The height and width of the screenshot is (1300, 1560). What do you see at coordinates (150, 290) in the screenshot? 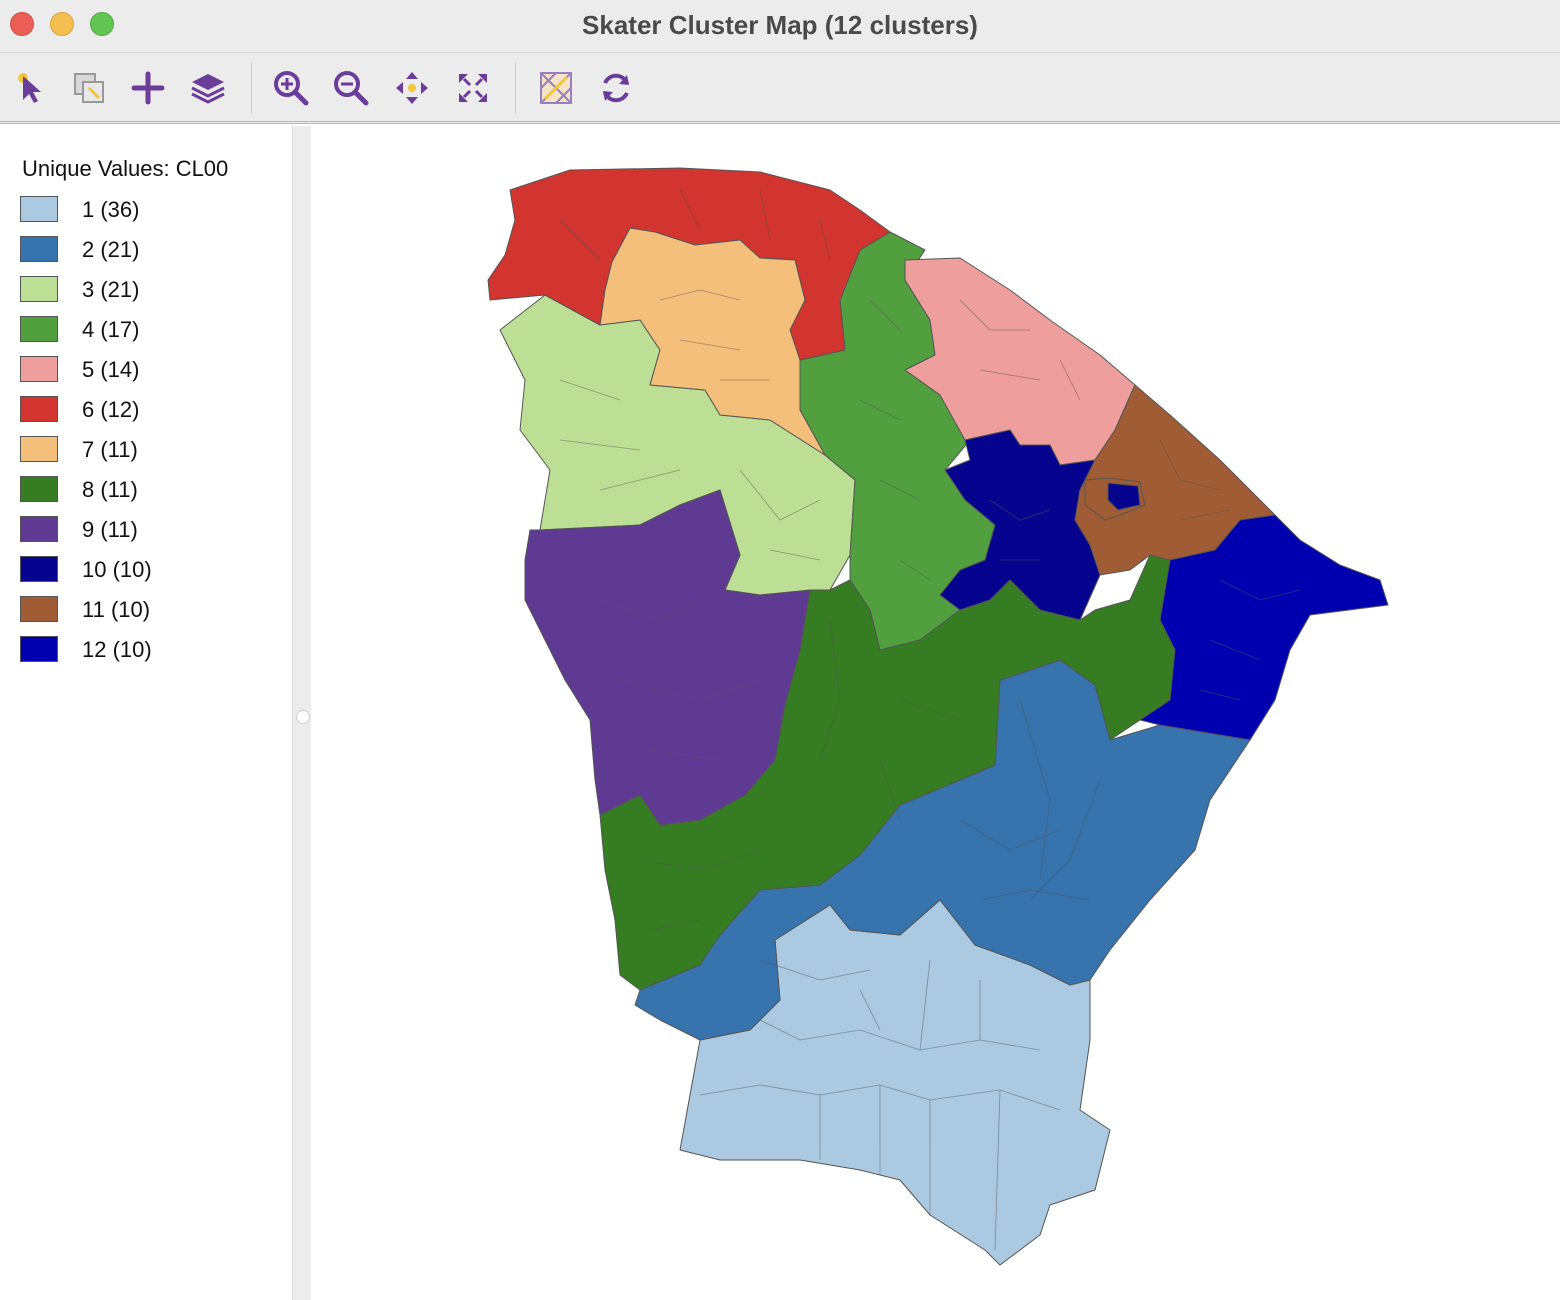
I see `legend-item: 3 (21)` at bounding box center [150, 290].